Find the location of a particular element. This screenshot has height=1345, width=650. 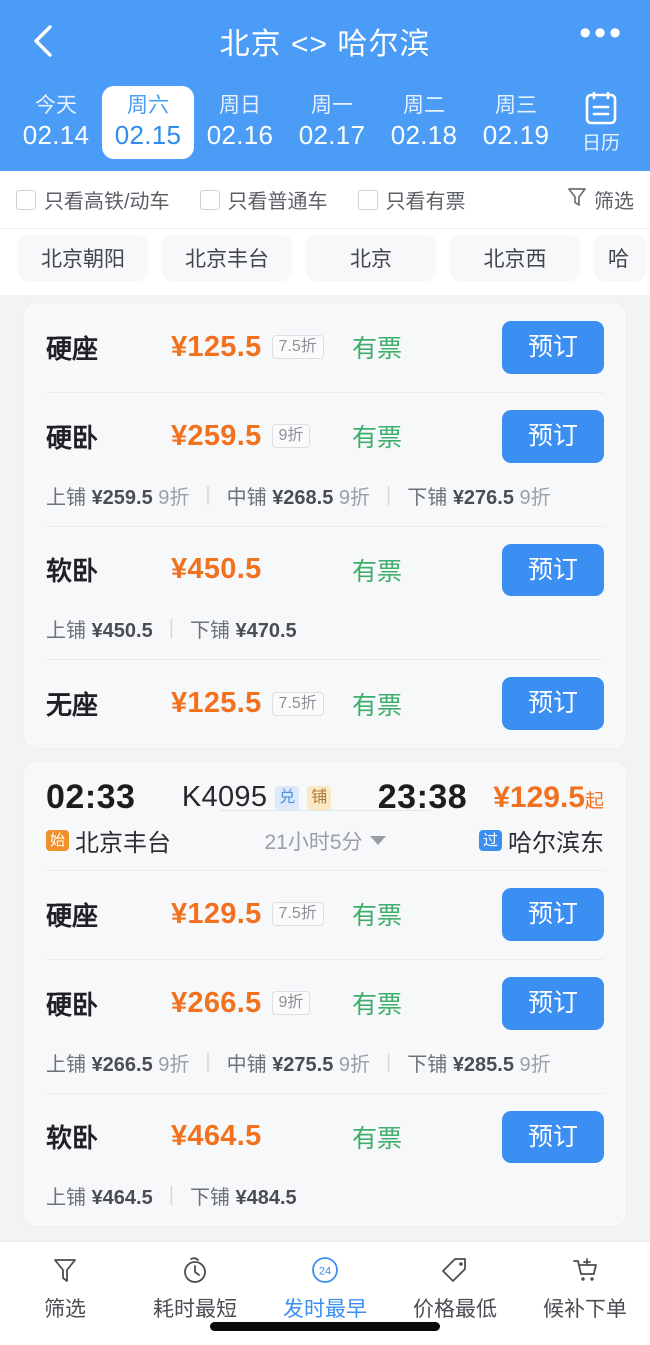

calendar-icon is located at coordinates (601, 110).